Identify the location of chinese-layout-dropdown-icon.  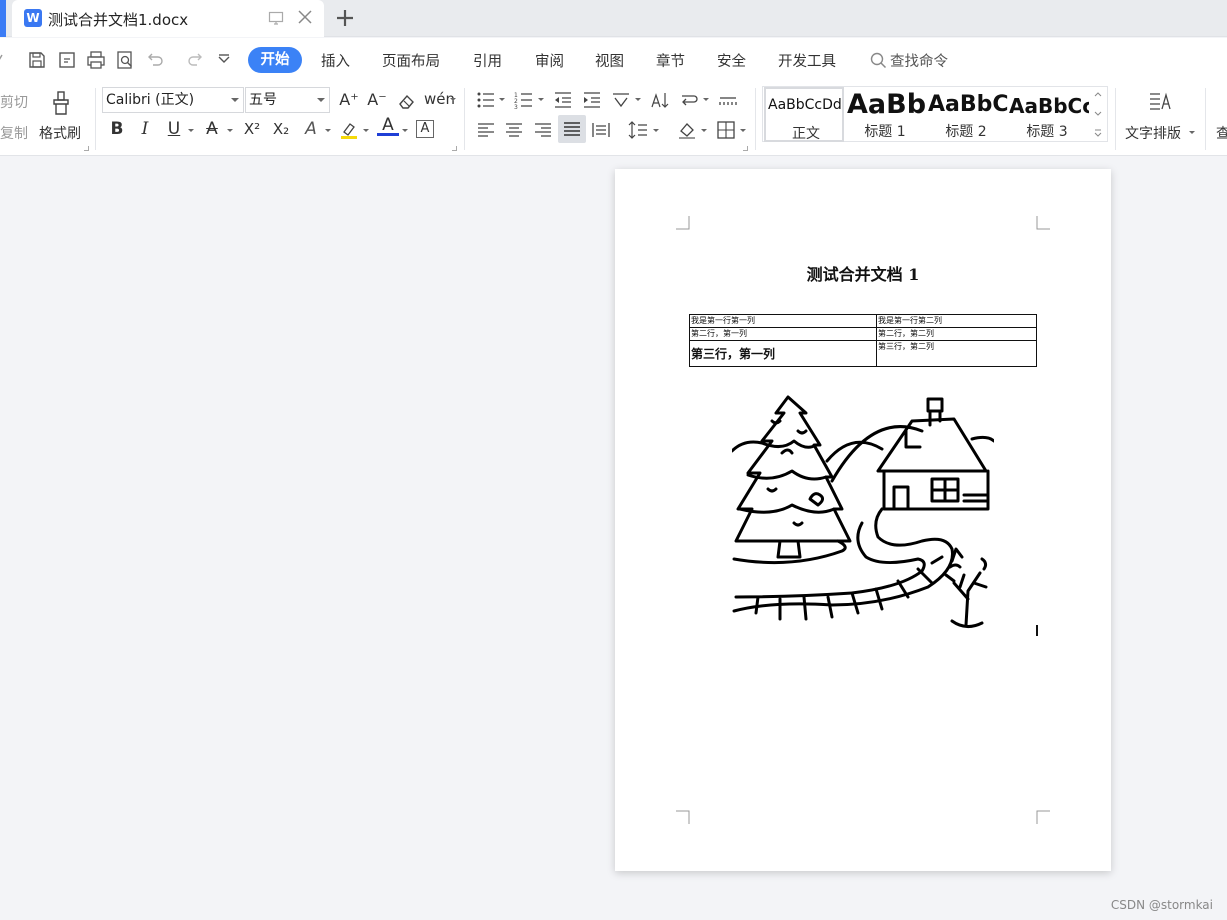
(638, 99).